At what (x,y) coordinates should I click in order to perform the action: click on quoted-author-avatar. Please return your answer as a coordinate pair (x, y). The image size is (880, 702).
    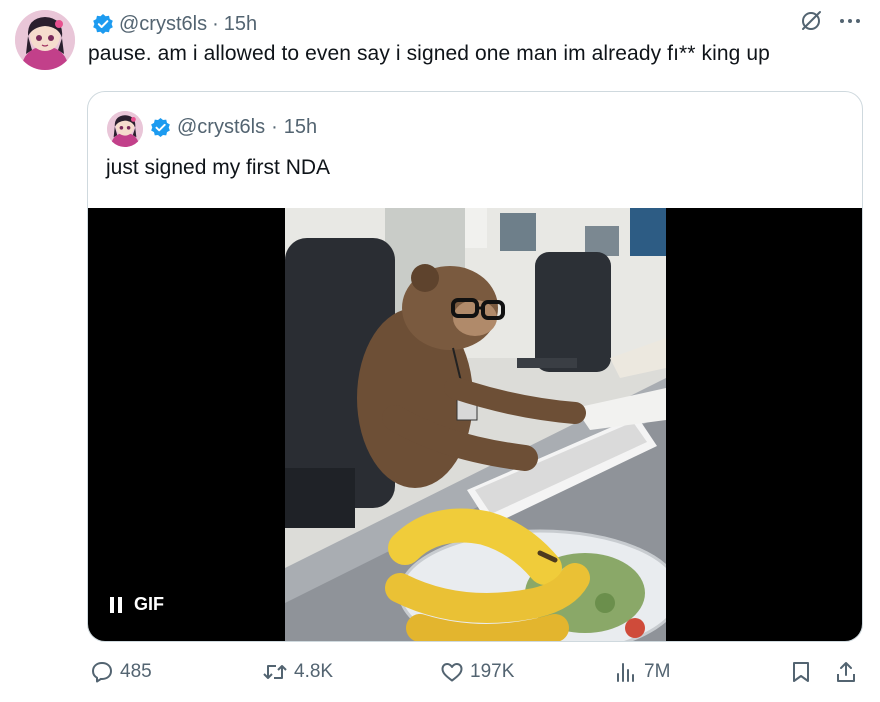
    Looking at the image, I should click on (125, 129).